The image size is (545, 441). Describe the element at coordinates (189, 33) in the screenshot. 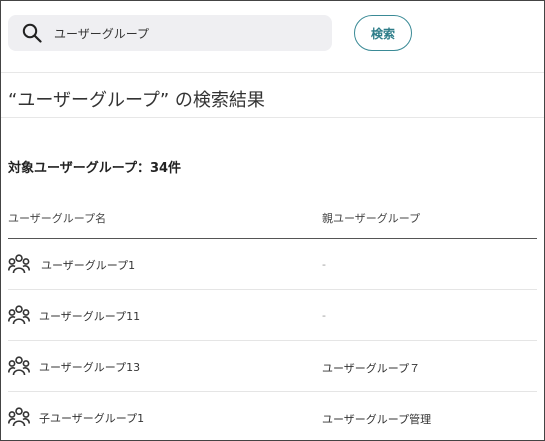

I see `search-input` at that location.